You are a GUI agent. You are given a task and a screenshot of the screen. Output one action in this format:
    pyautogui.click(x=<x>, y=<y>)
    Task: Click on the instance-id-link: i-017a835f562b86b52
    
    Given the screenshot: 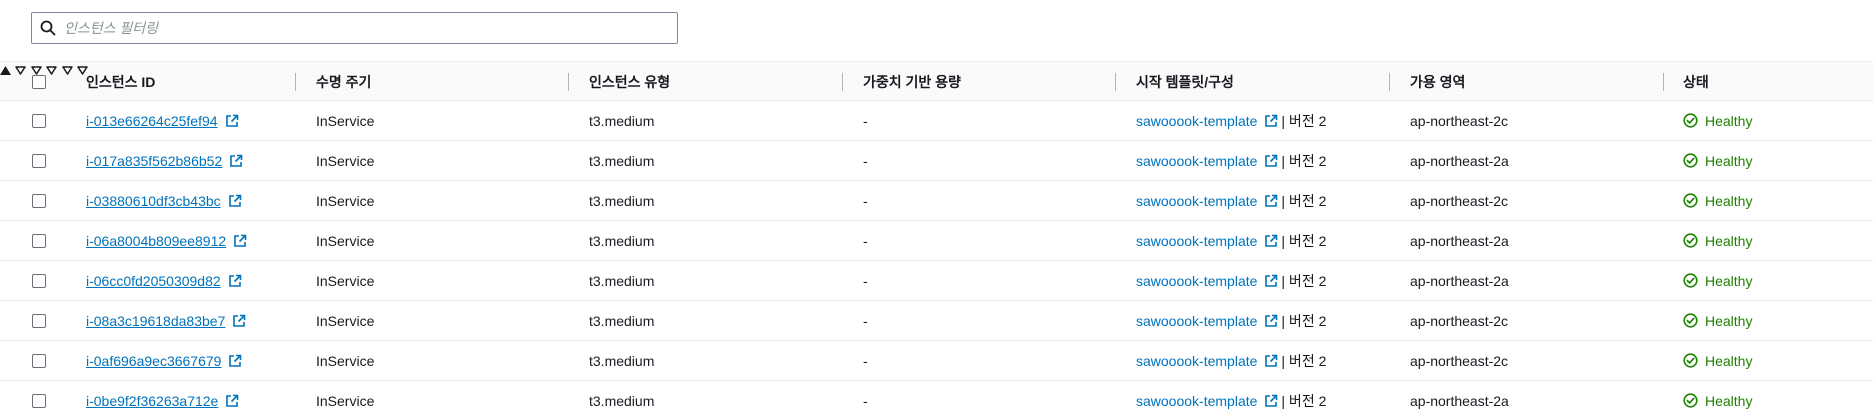 What is the action you would take?
    pyautogui.click(x=164, y=161)
    